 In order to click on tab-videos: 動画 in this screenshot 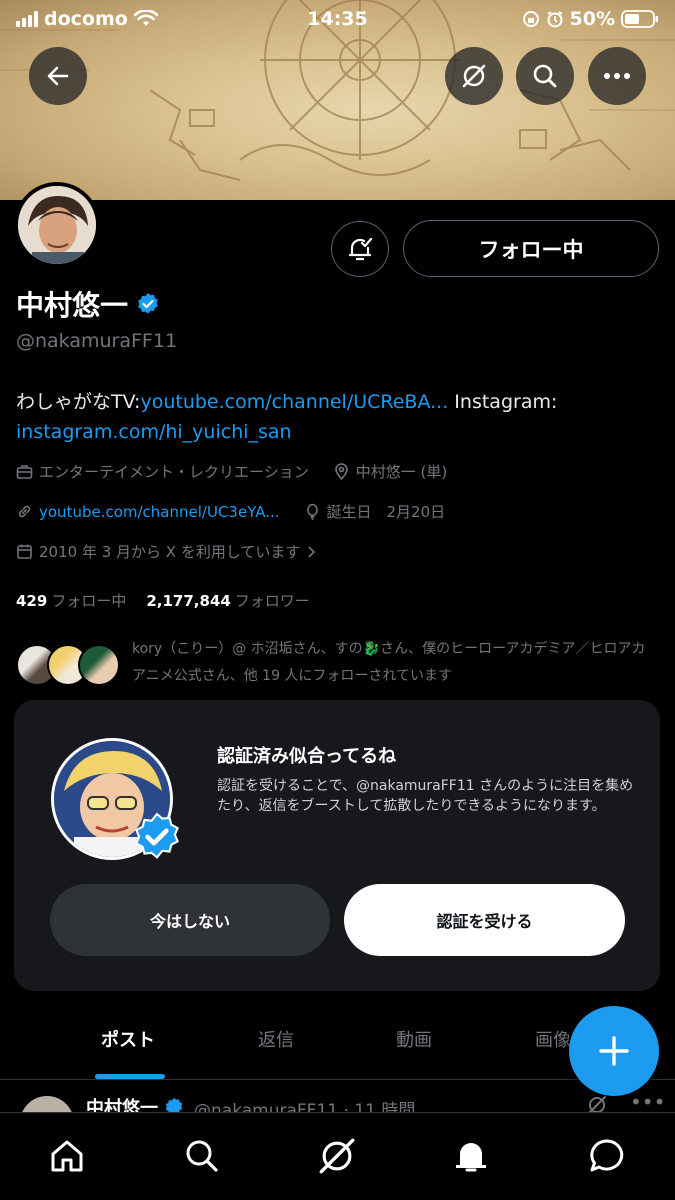, I will do `click(414, 1039)`.